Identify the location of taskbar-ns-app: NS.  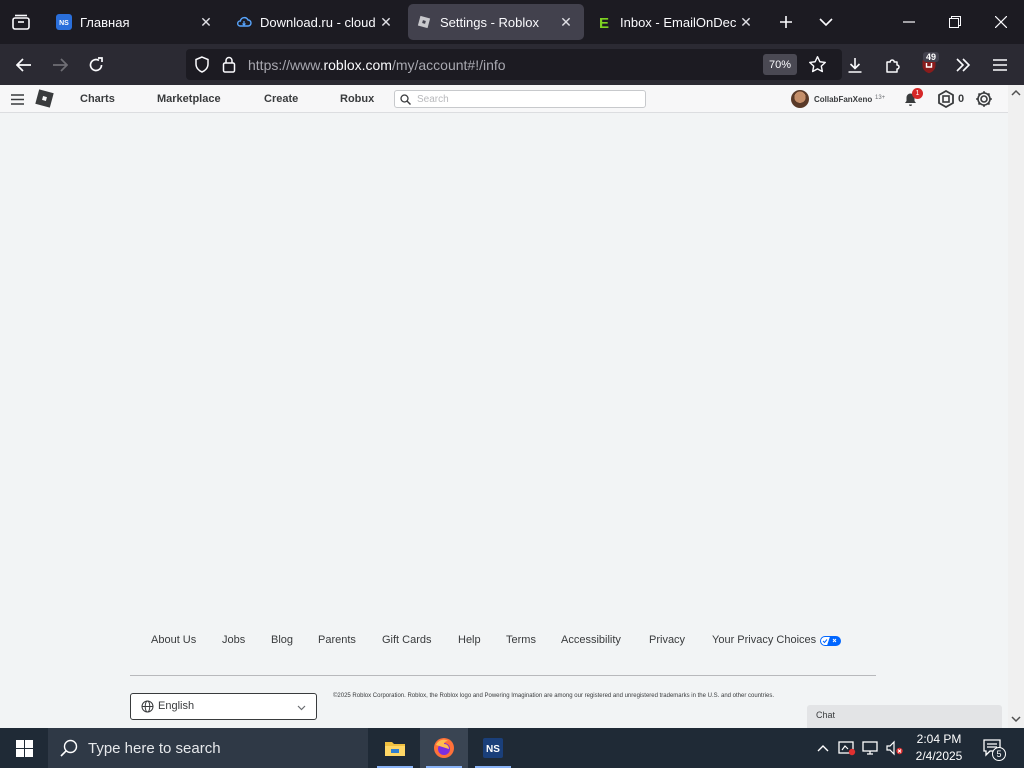
(493, 748).